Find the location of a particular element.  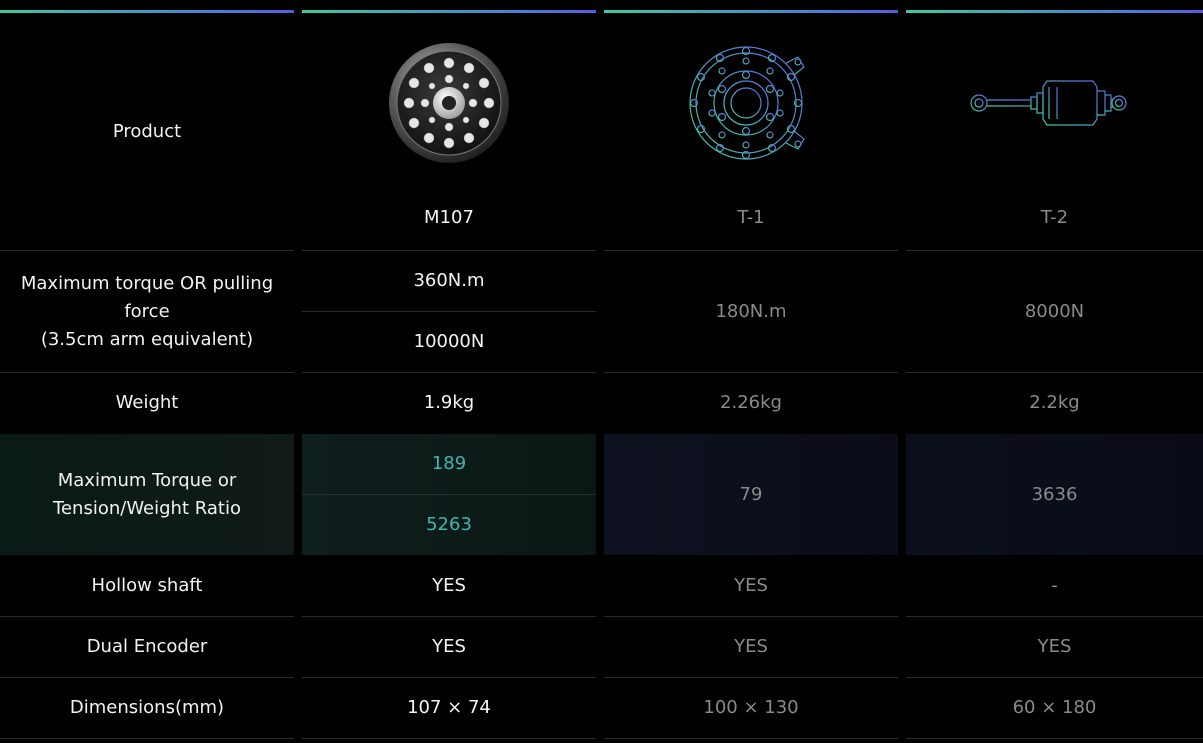

product-label: Product is located at coordinates (147, 131).